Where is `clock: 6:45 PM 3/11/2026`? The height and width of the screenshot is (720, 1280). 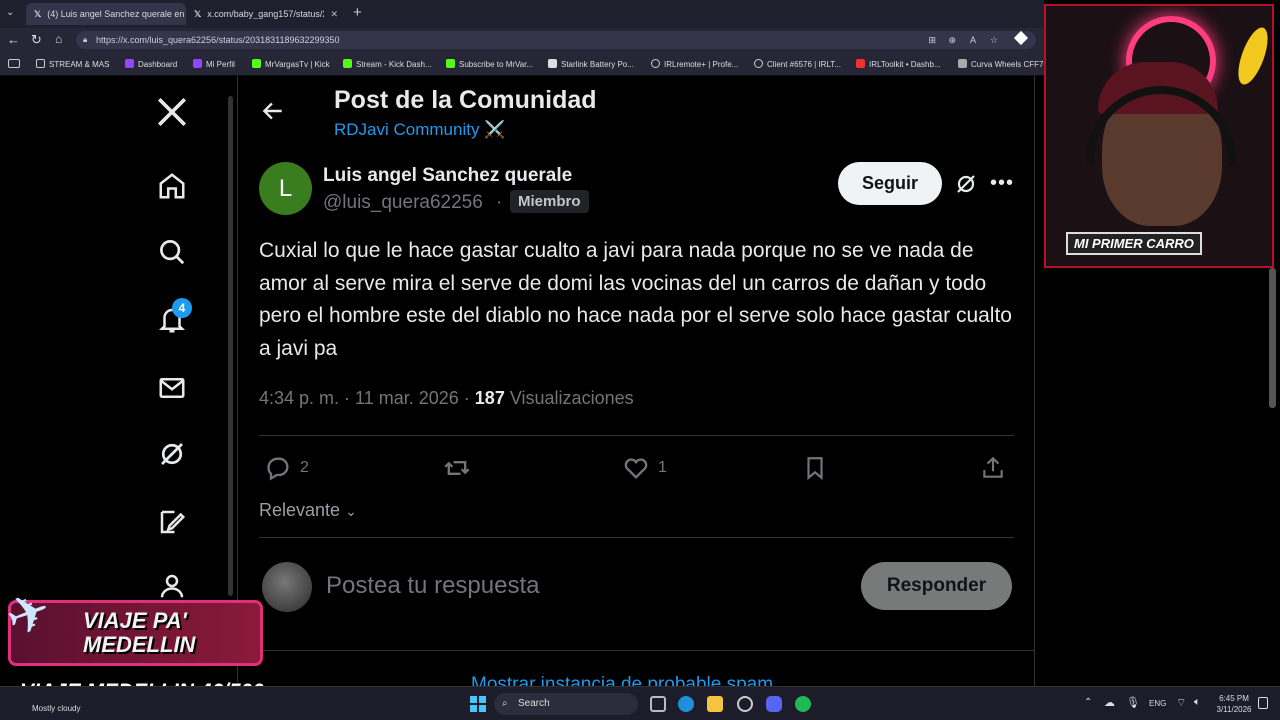 clock: 6:45 PM 3/11/2026 is located at coordinates (1234, 704).